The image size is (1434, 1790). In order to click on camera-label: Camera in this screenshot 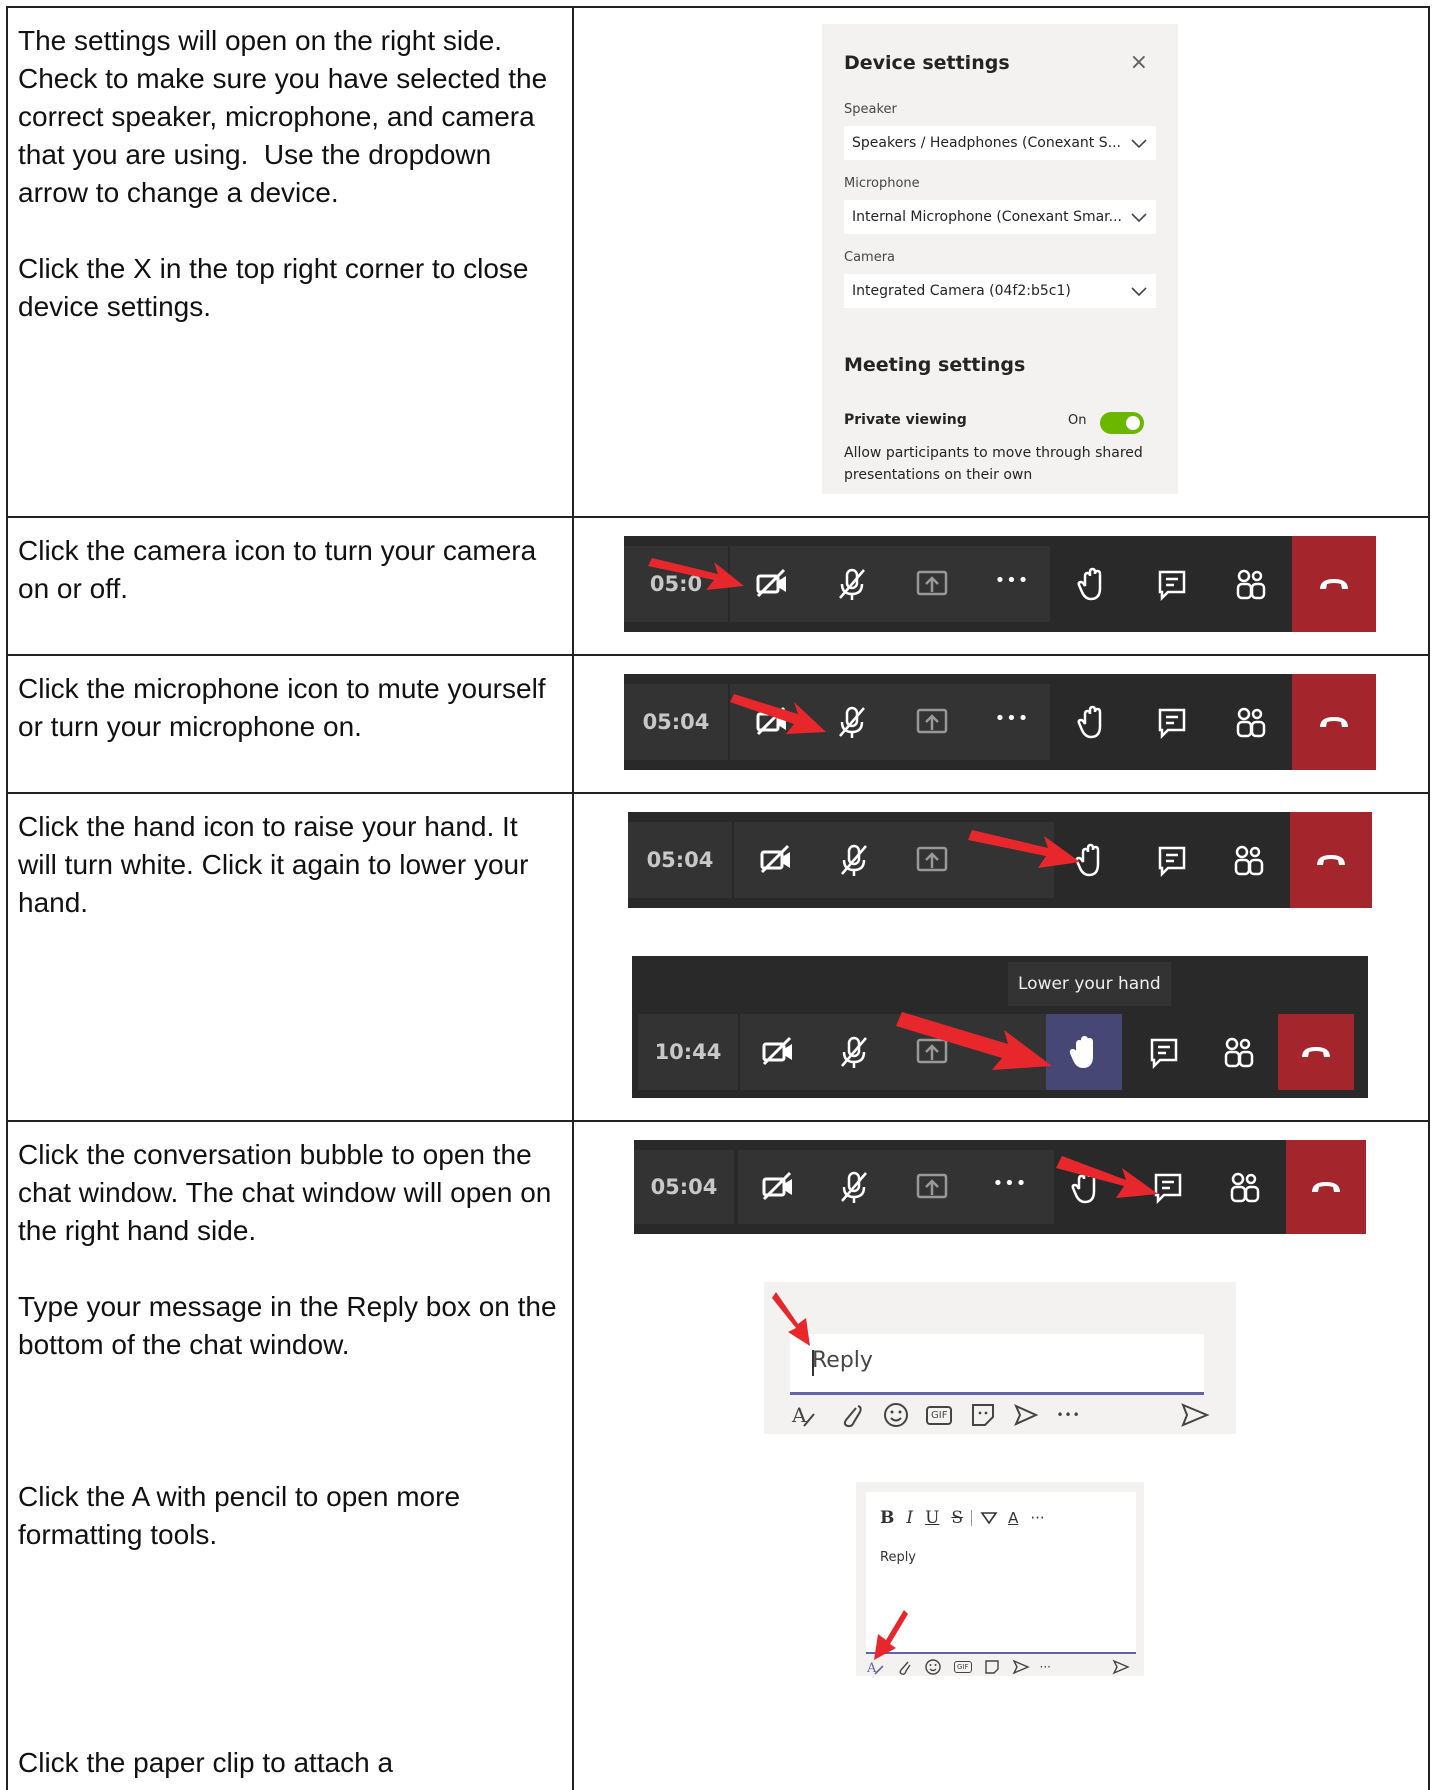, I will do `click(870, 257)`.